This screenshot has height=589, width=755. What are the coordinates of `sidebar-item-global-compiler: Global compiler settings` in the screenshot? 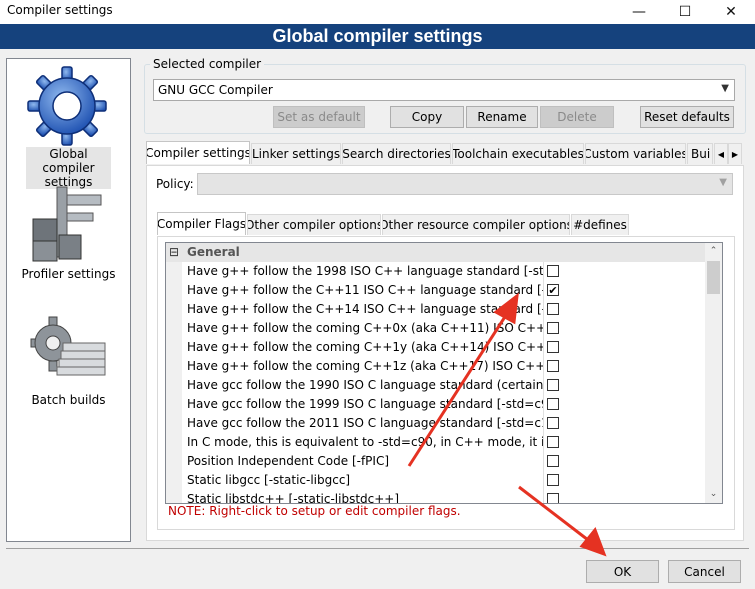 It's located at (68, 124).